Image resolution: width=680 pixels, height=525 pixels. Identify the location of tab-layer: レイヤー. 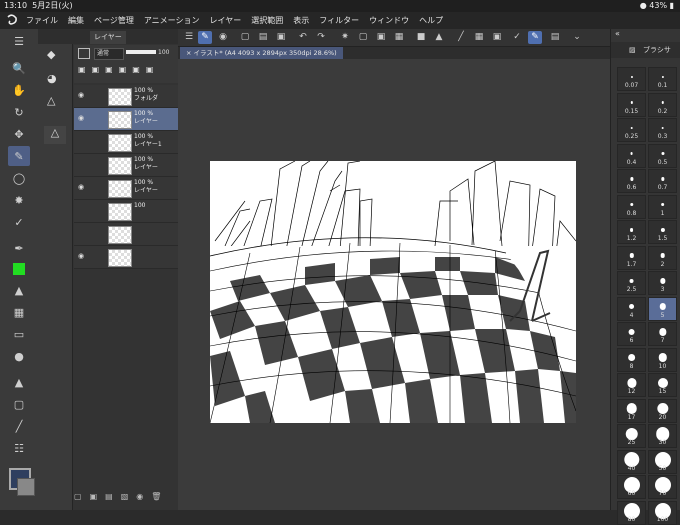
(108, 37).